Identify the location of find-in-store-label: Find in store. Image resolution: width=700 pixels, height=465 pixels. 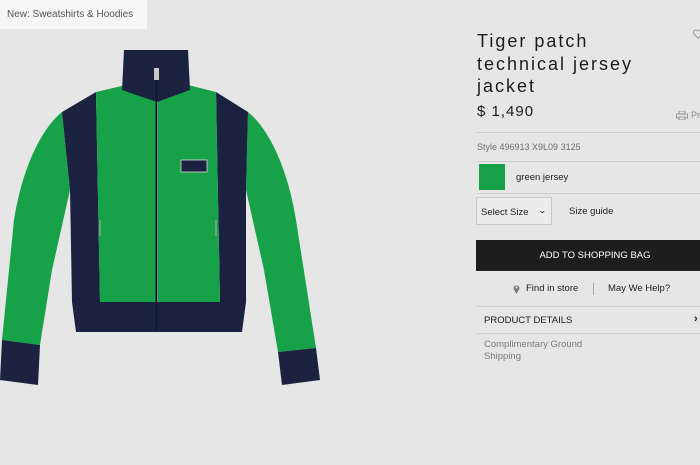
(552, 288).